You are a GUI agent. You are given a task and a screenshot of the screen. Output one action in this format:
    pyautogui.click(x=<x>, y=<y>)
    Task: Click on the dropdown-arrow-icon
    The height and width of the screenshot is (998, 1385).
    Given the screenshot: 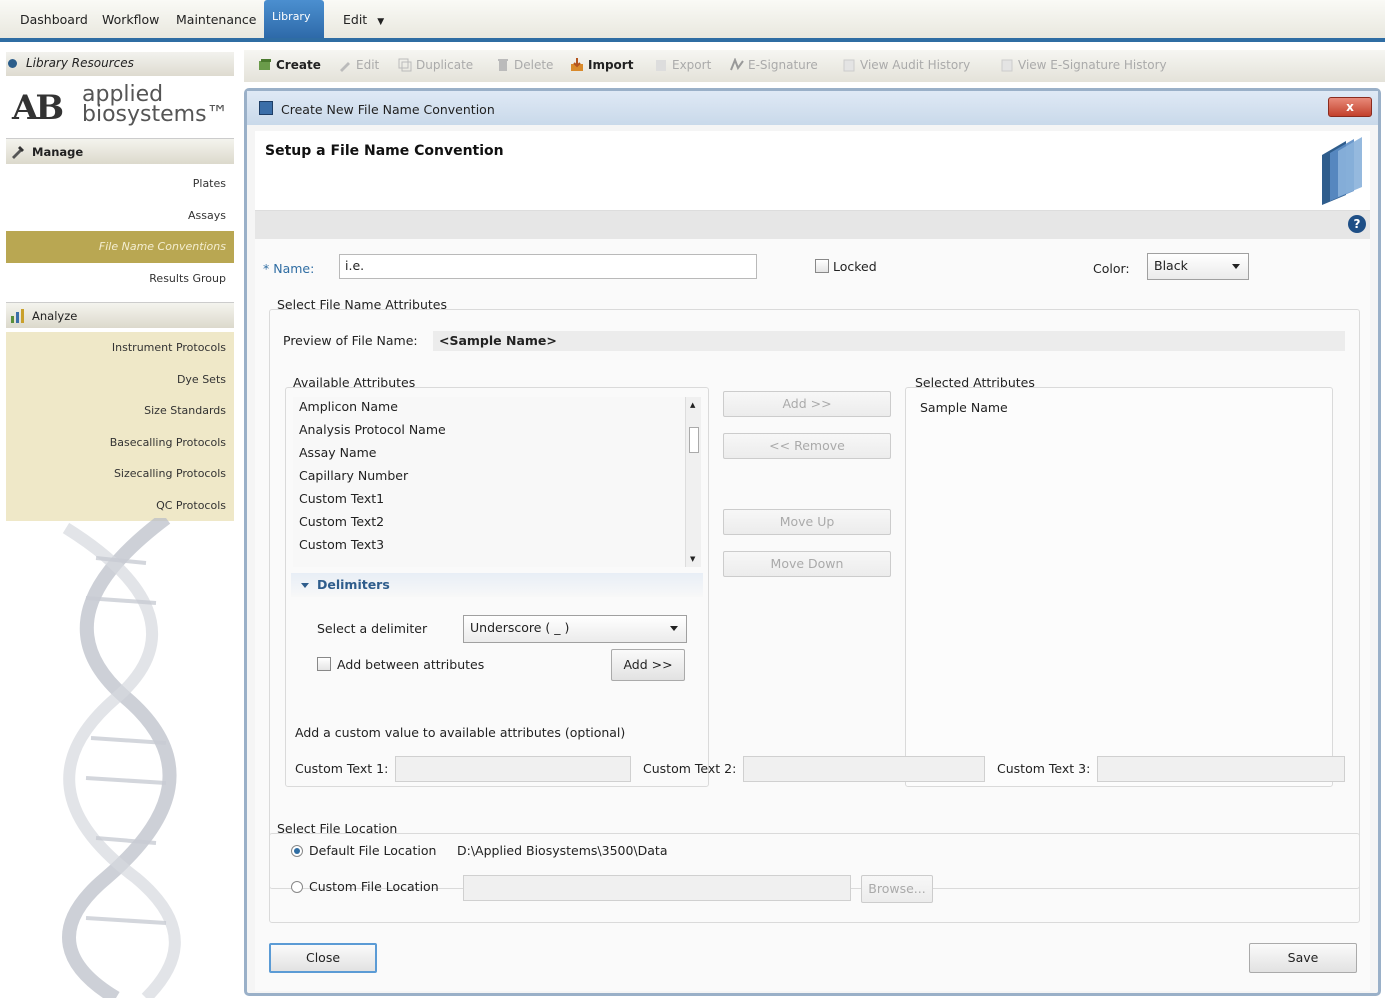 What is the action you would take?
    pyautogui.click(x=1236, y=266)
    